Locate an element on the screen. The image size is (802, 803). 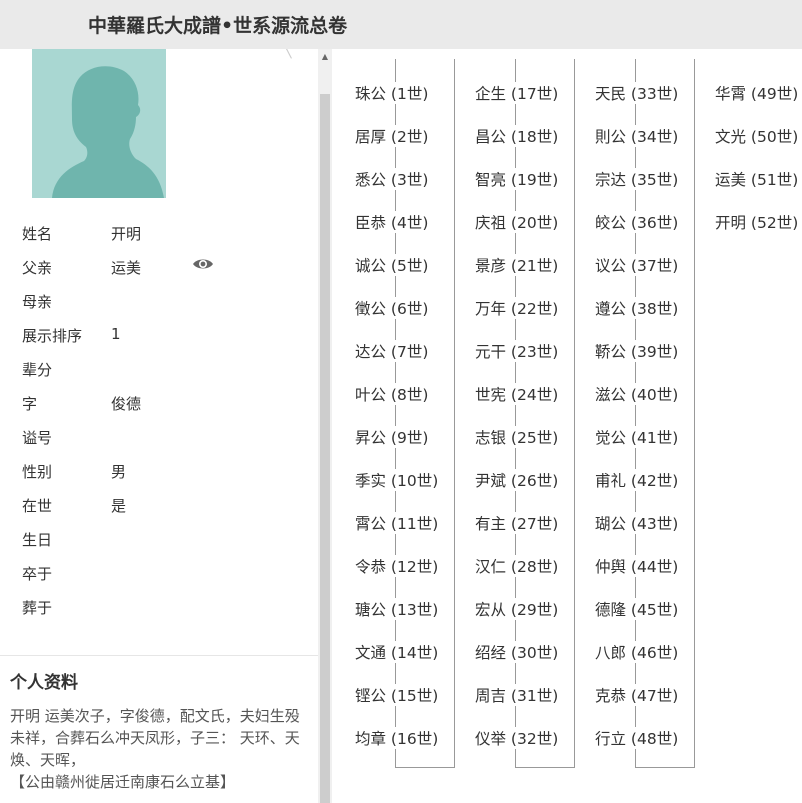
lineage-node: 昇公 (9世) is located at coordinates (392, 437).